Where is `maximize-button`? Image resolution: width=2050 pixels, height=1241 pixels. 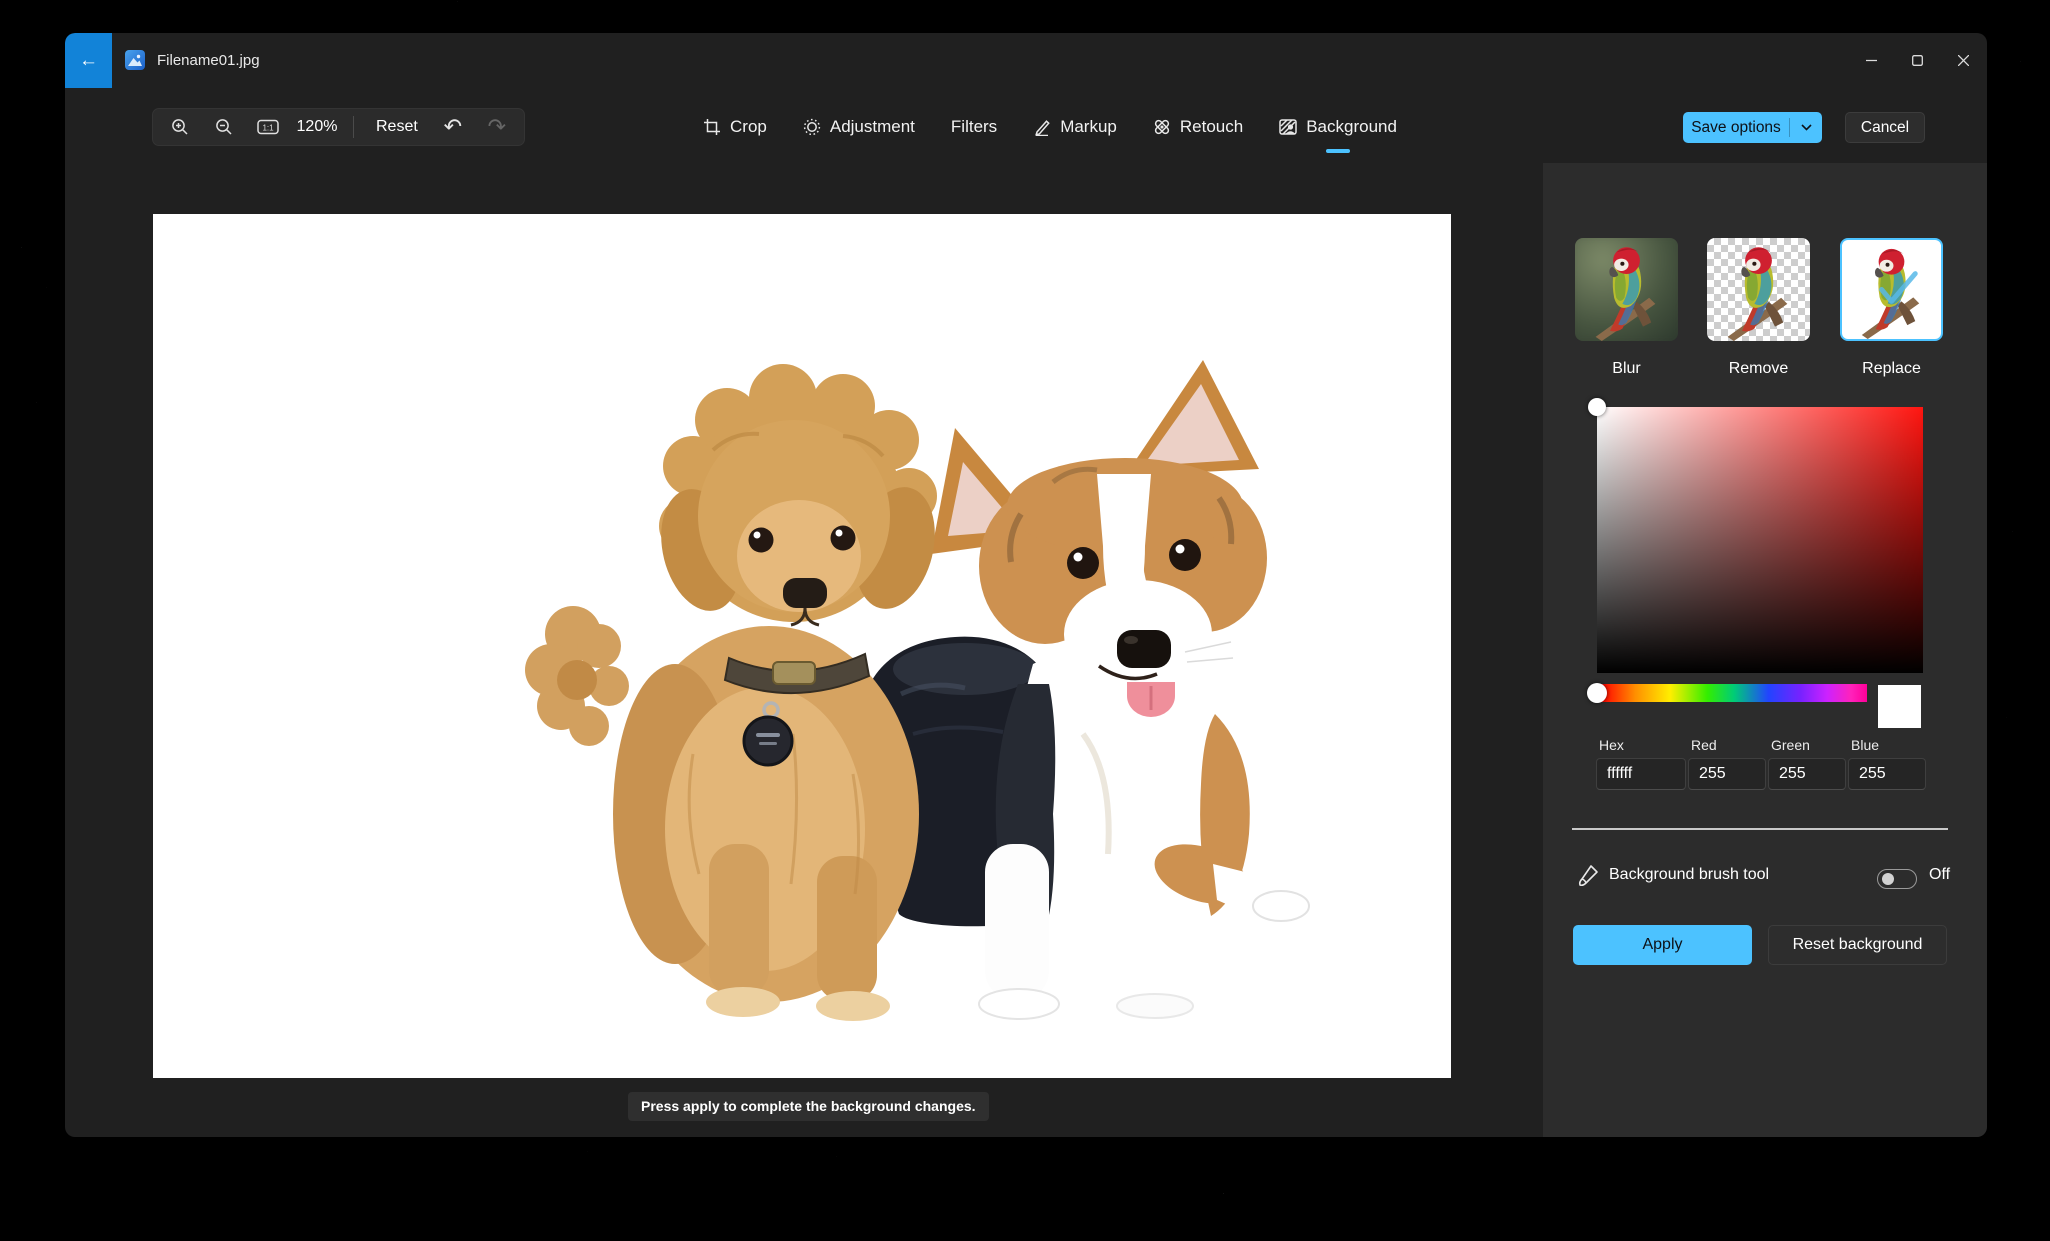
maximize-button is located at coordinates (1917, 60).